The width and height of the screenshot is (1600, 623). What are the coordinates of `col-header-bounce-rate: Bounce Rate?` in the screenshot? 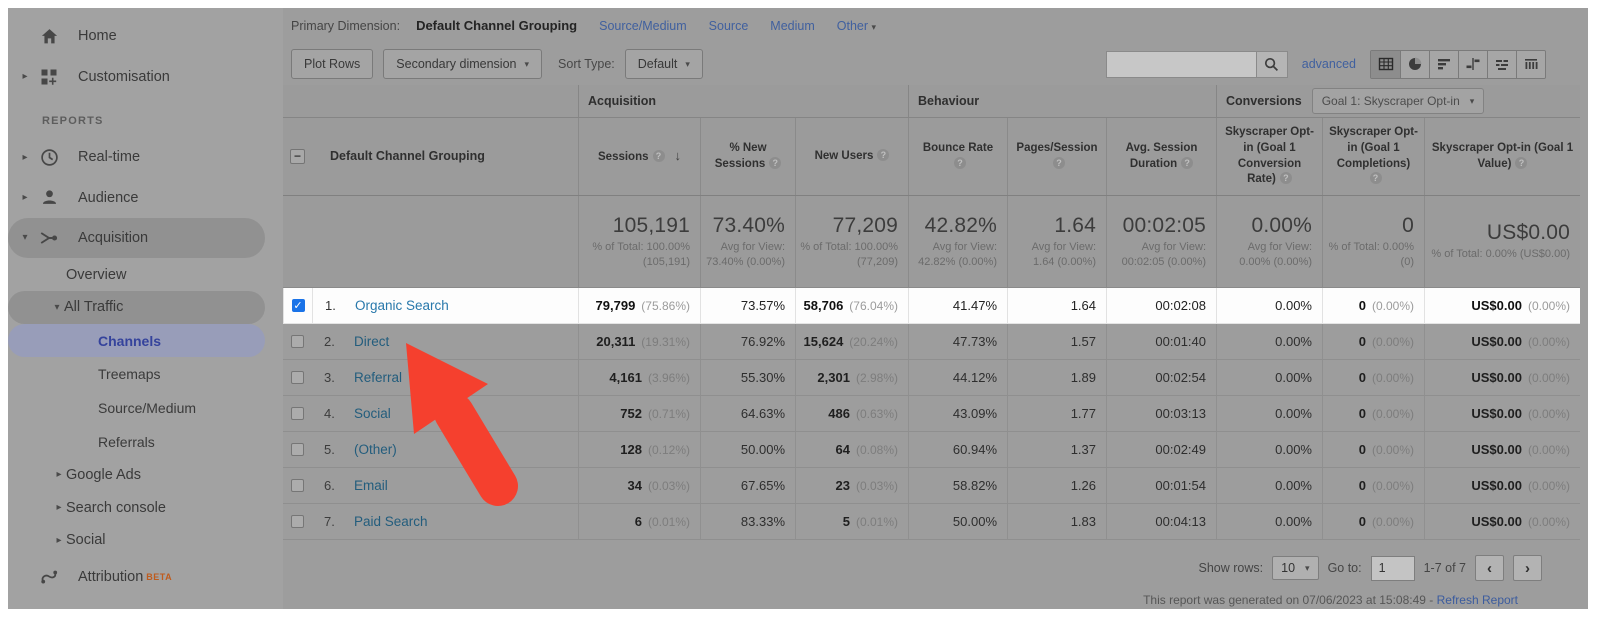 It's located at (957, 156).